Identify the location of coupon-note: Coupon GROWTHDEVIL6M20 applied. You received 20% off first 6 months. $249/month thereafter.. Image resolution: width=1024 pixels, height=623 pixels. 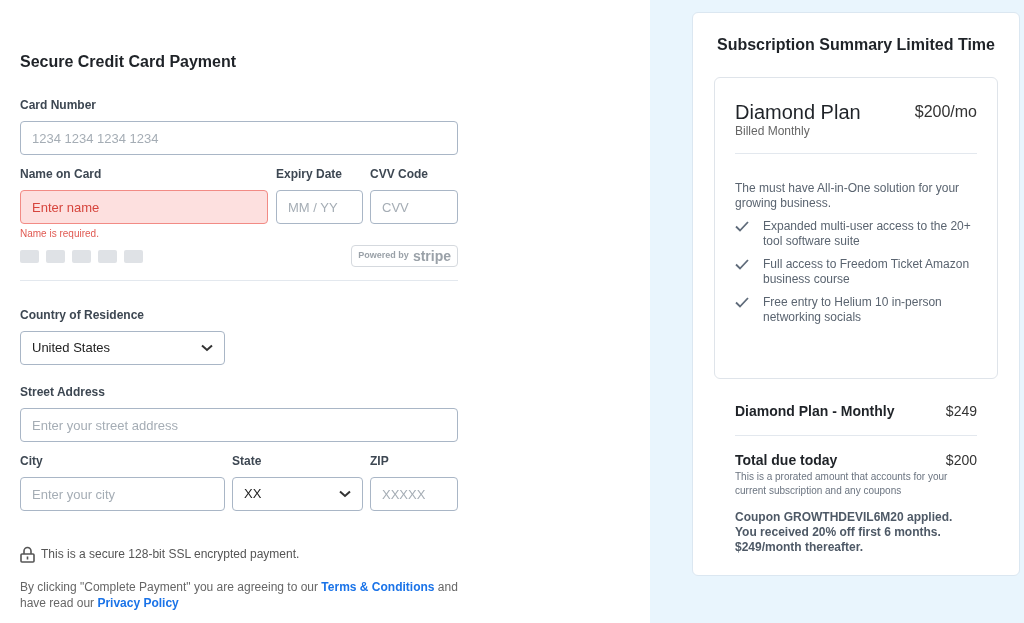
(844, 532).